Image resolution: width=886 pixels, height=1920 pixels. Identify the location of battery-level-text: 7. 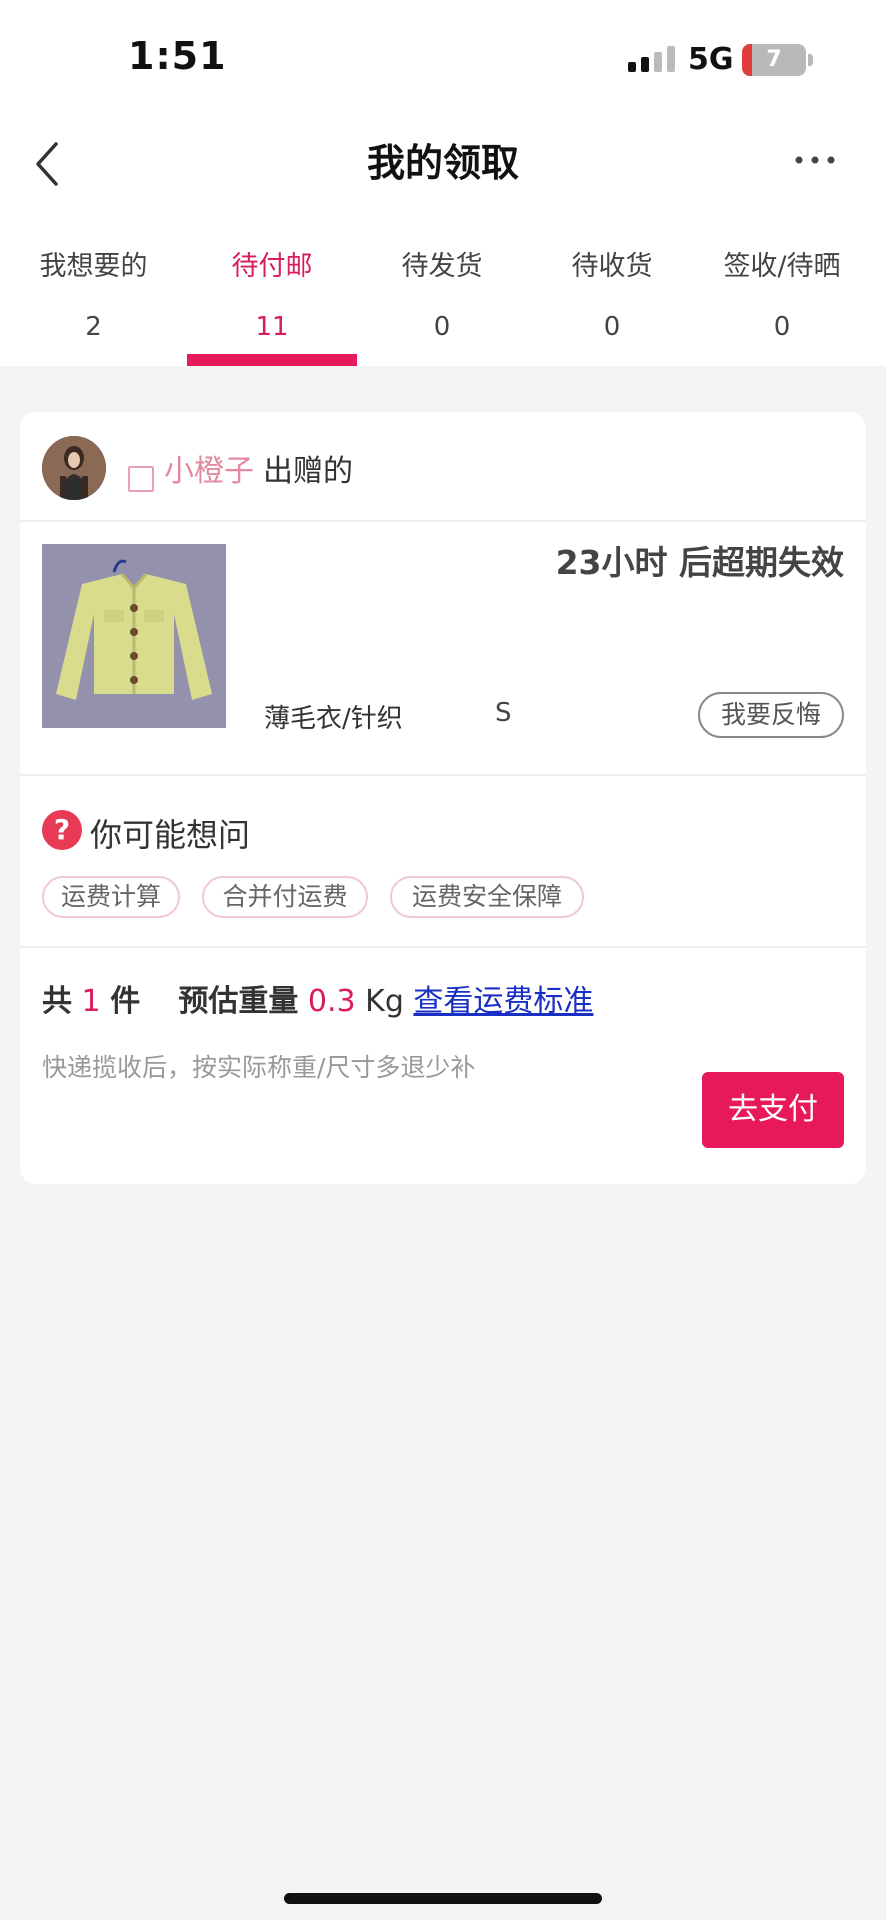
(774, 59).